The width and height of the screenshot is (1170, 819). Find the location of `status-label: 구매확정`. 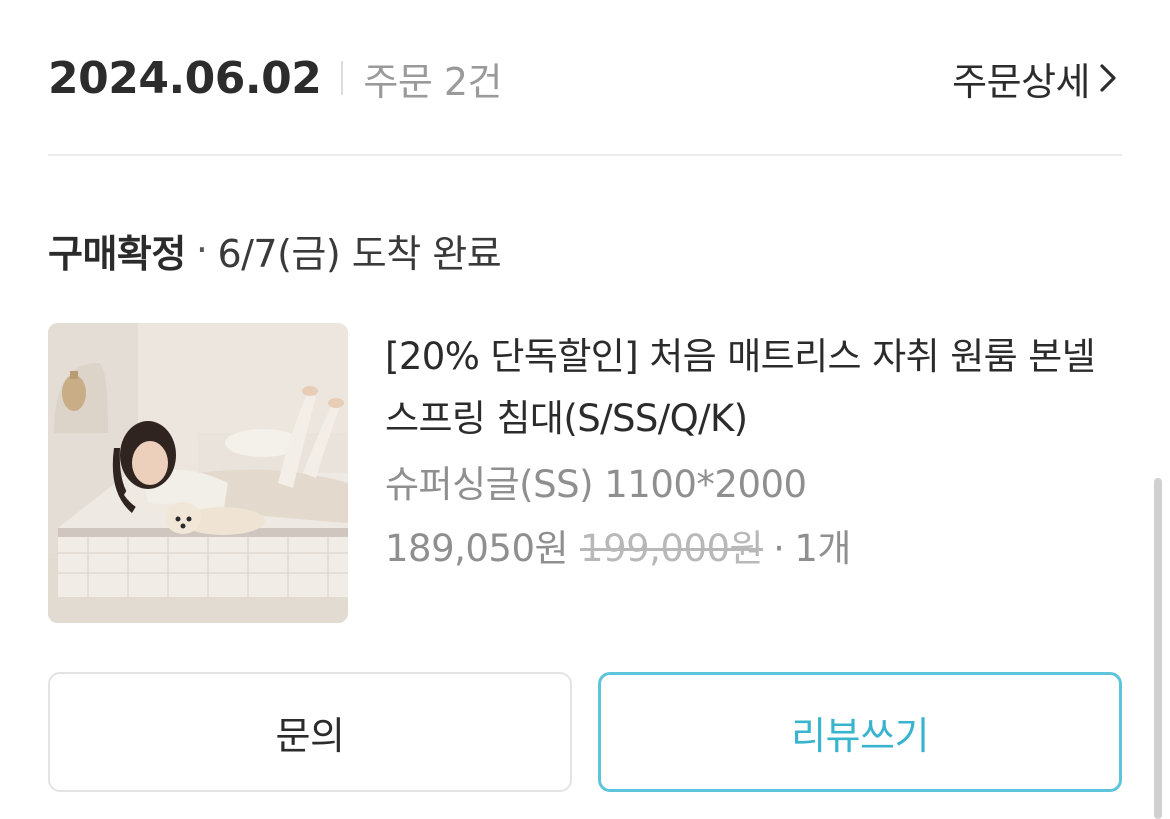

status-label: 구매확정 is located at coordinates (117, 253).